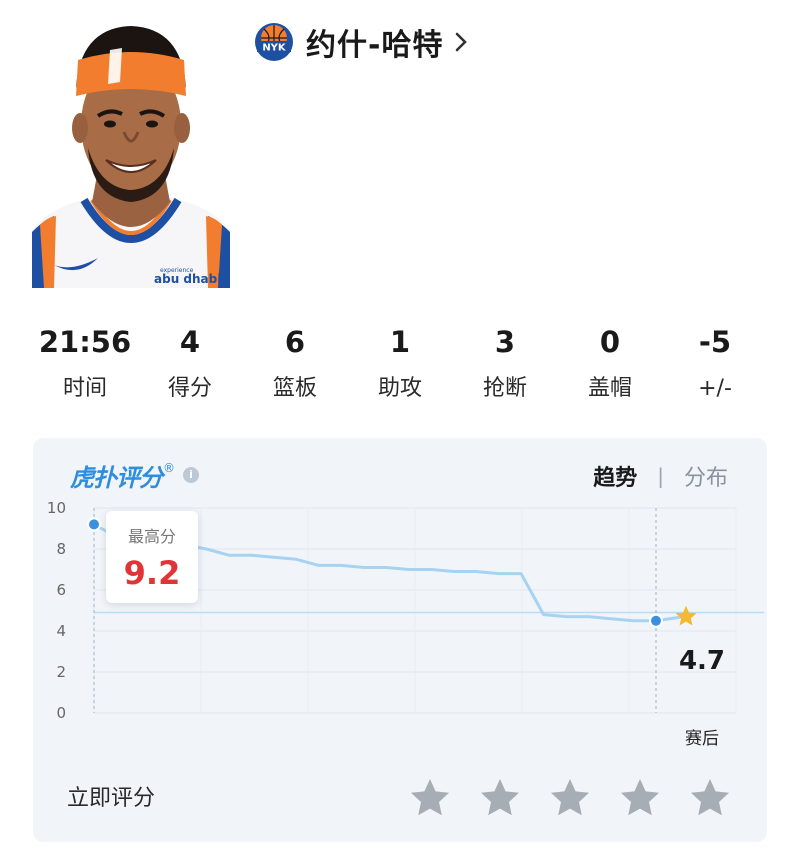  Describe the element at coordinates (169, 468) in the screenshot. I see `registered-mark: ®` at that location.